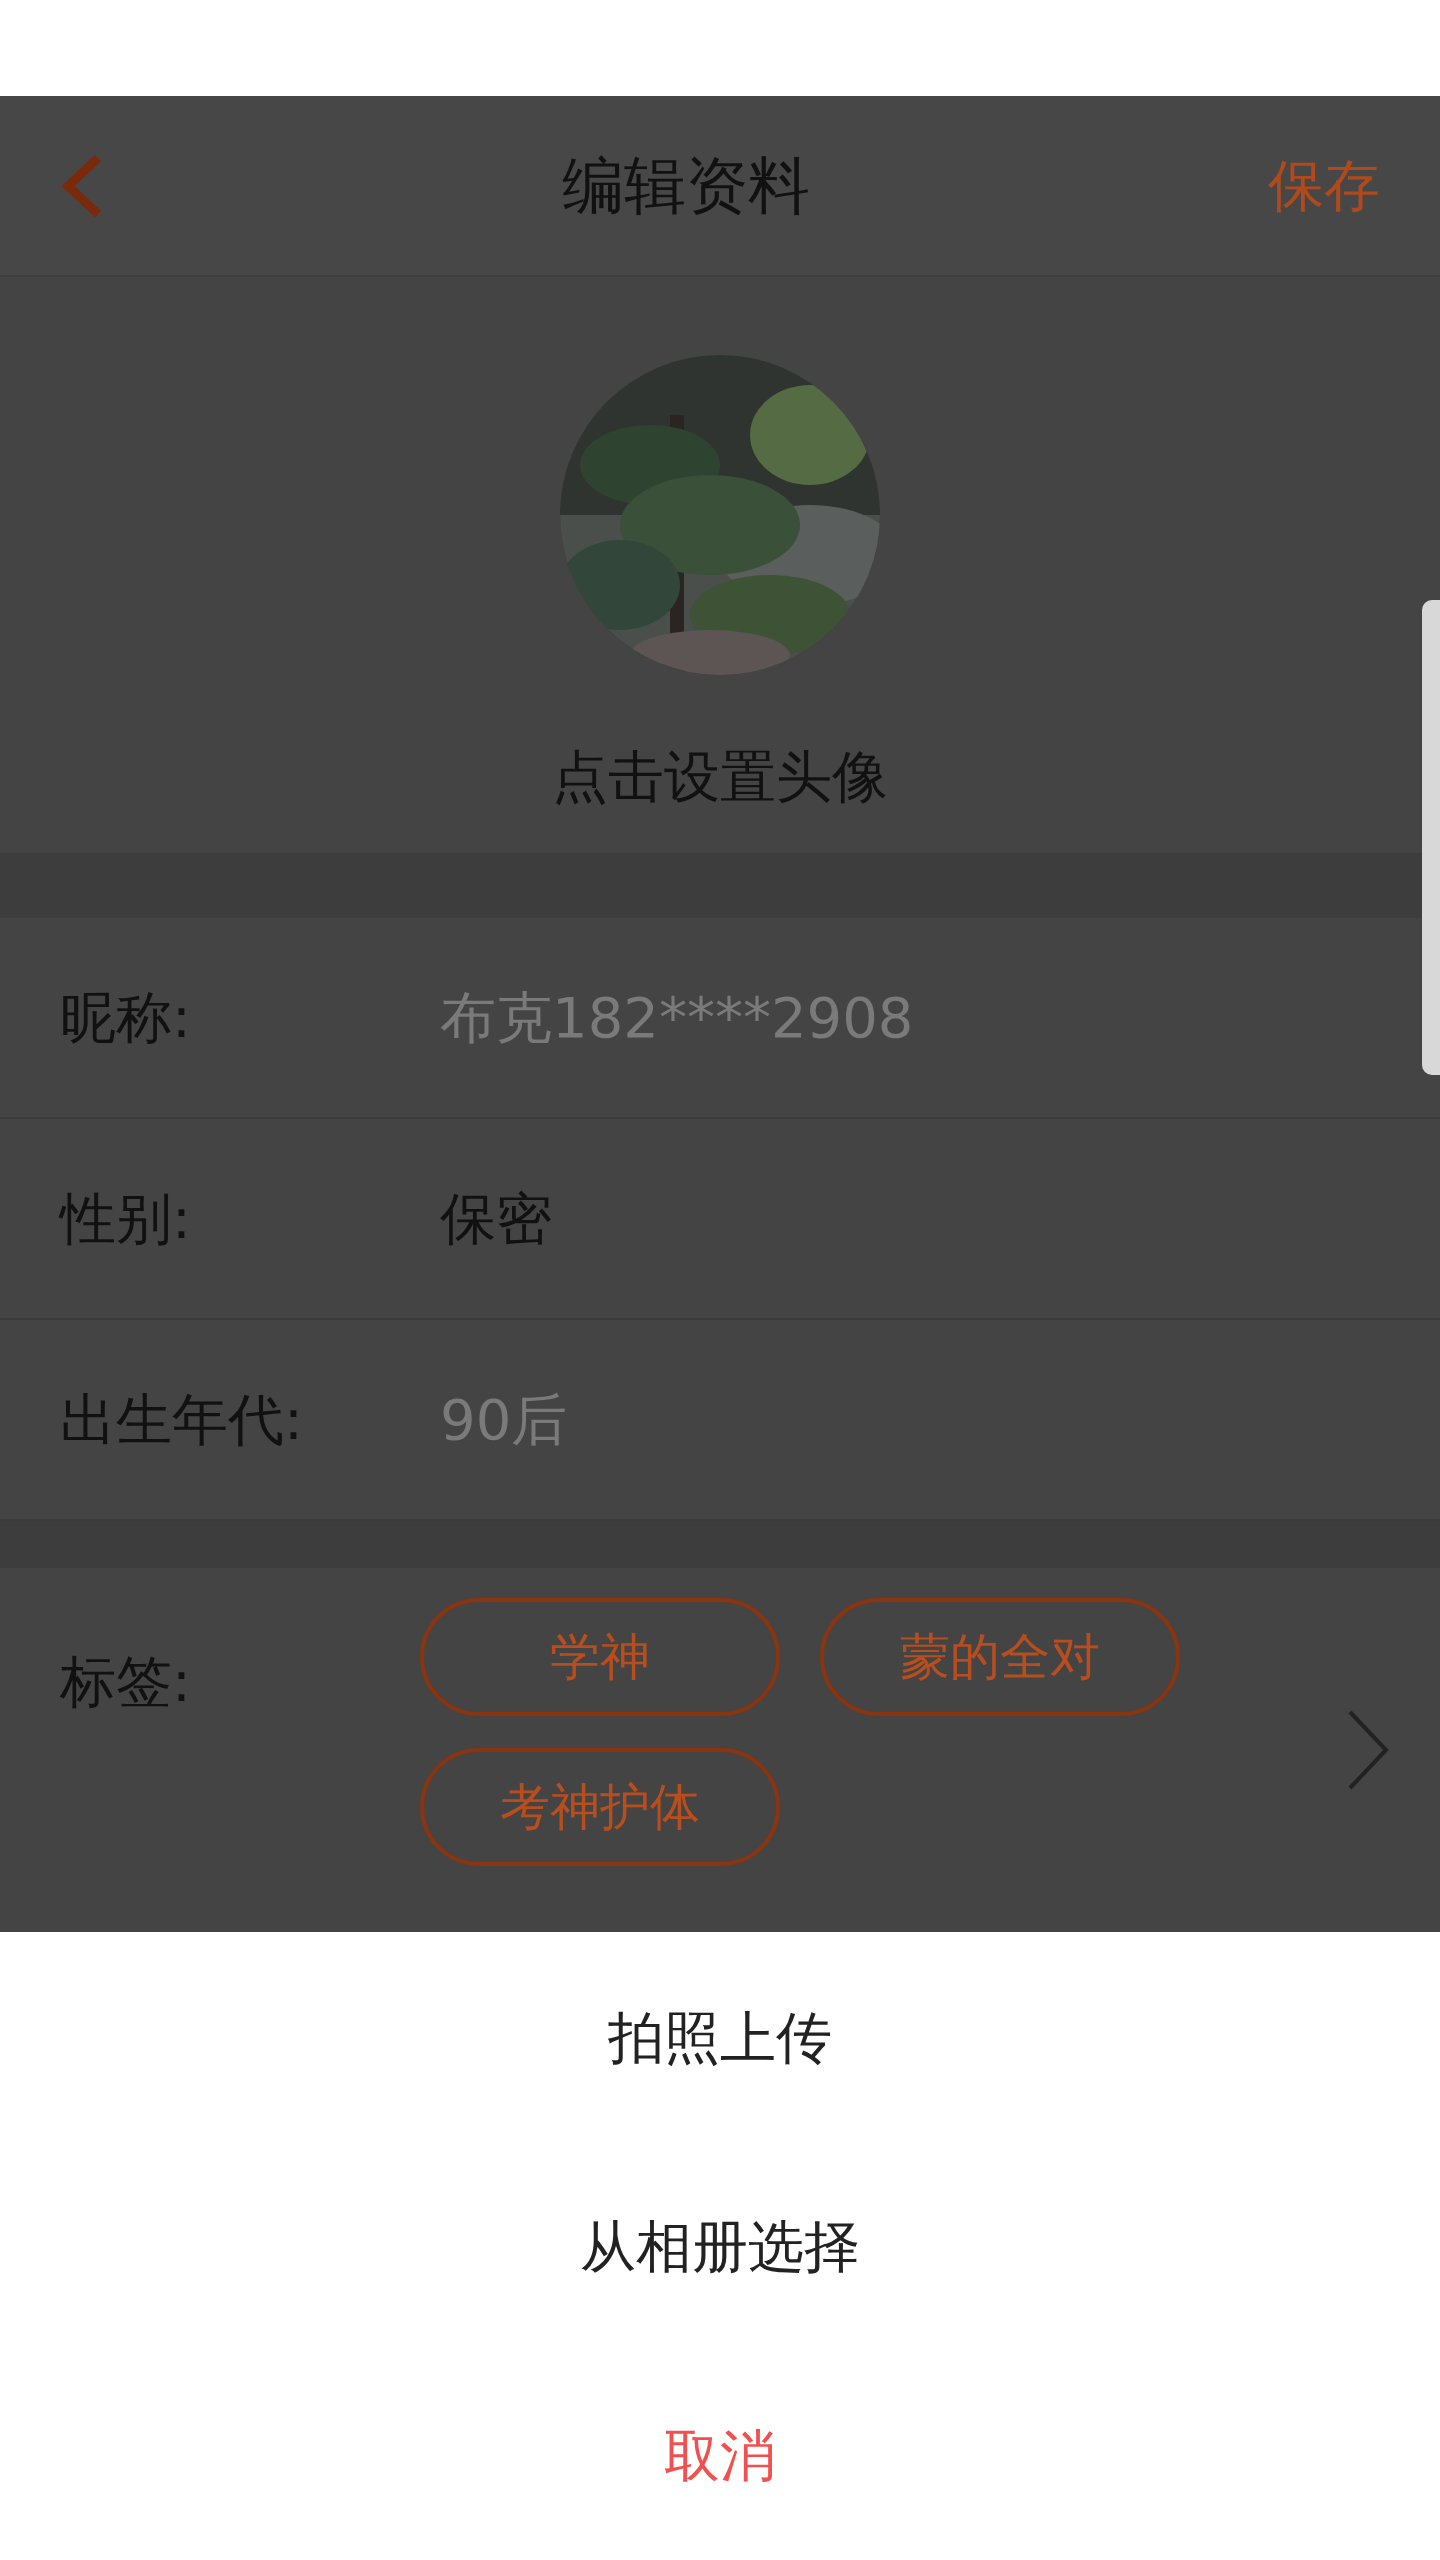 This screenshot has width=1440, height=2560. Describe the element at coordinates (1324, 185) in the screenshot. I see `save-button: 保存` at that location.